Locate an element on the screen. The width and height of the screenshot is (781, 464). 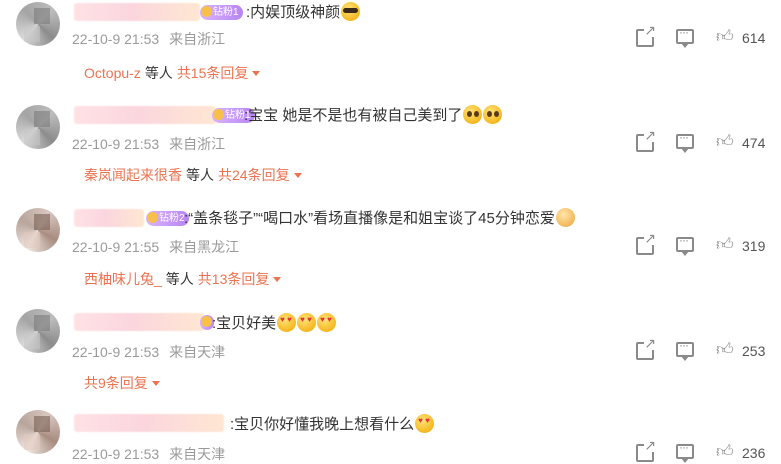
reply-summary: 共9条回复 is located at coordinates (122, 383).